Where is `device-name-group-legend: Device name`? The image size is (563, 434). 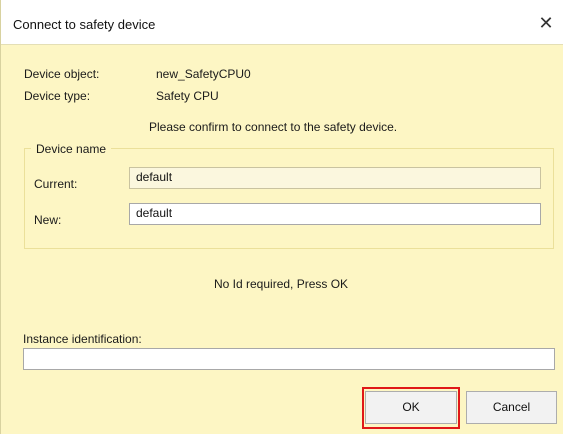
device-name-group-legend: Device name is located at coordinates (71, 149).